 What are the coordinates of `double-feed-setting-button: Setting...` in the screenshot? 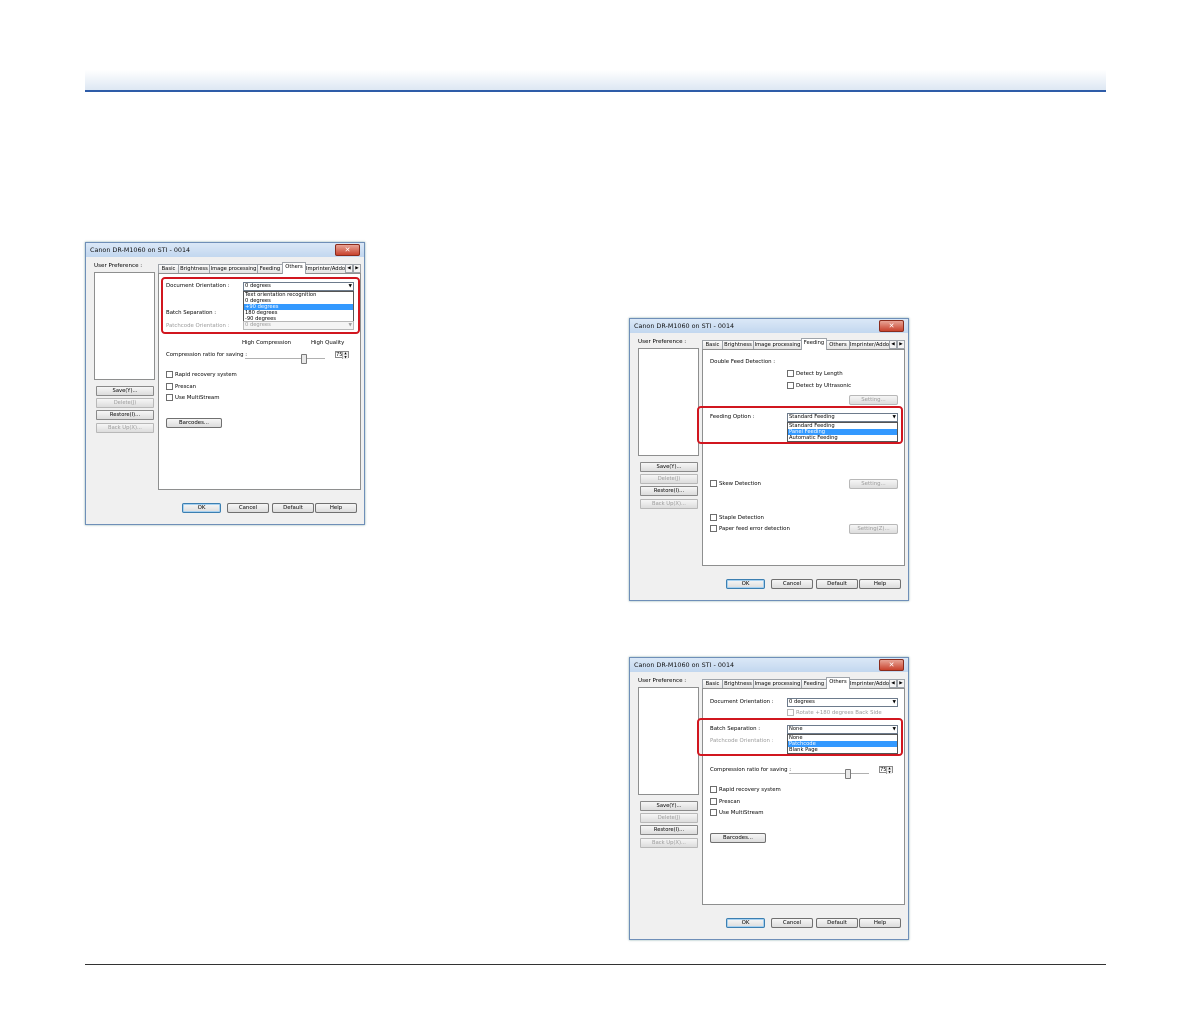 It's located at (873, 400).